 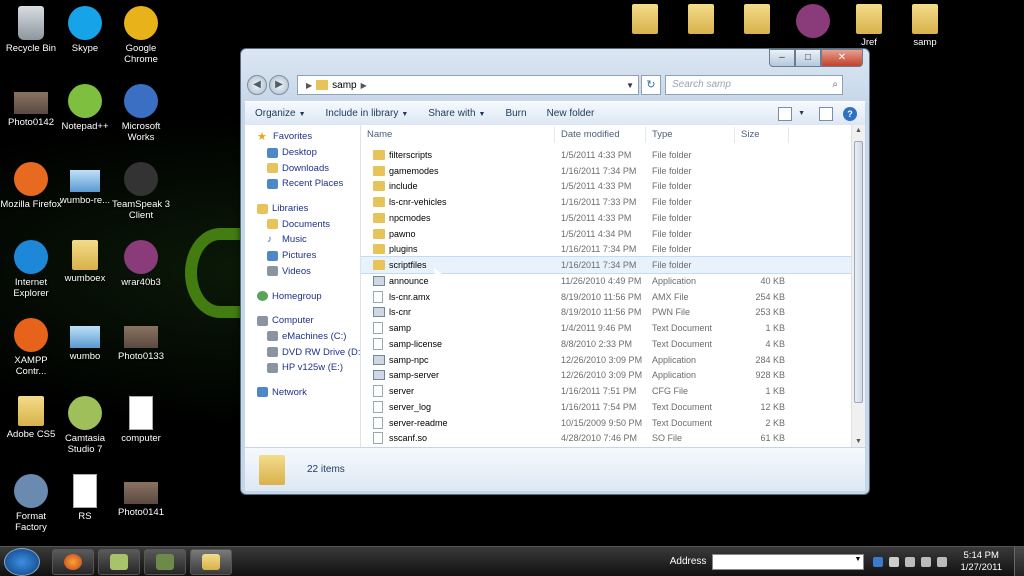 I want to click on desktop-icon-item: Photo0142, so click(x=31, y=106).